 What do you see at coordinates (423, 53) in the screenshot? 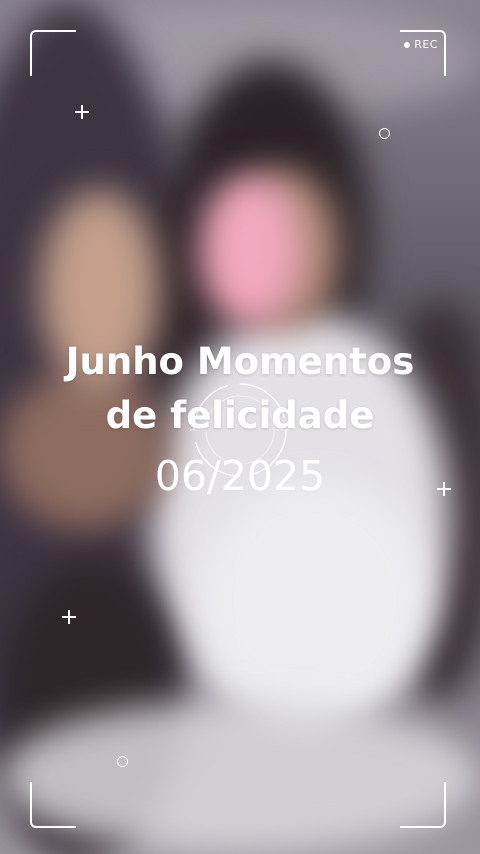
I see `frame-corner-top-right` at bounding box center [423, 53].